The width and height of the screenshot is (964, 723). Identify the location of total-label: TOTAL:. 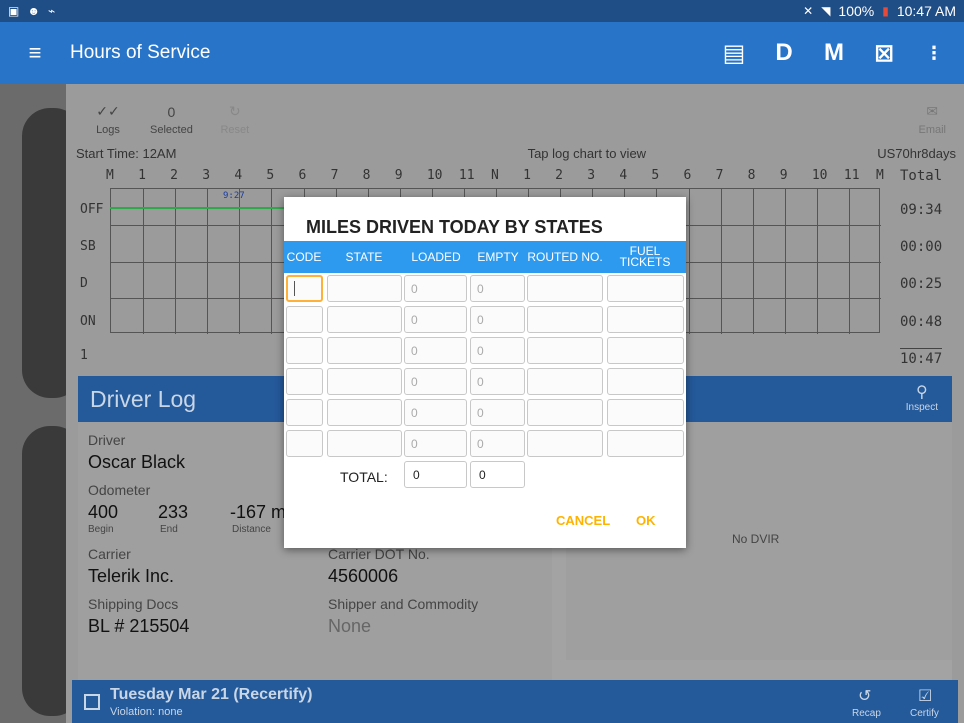
(364, 477).